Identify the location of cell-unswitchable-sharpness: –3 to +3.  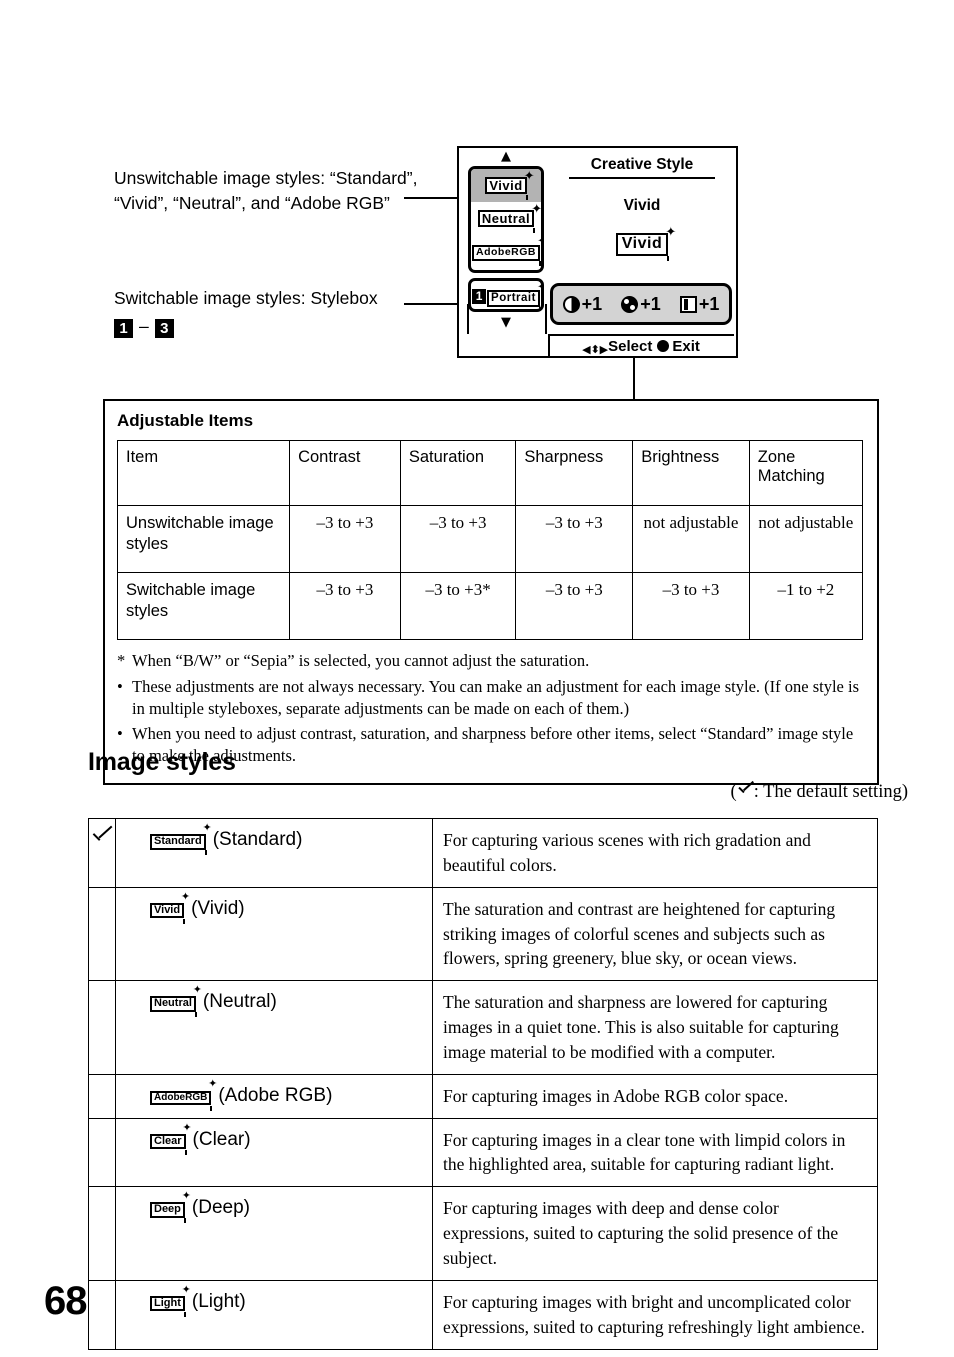
(574, 539).